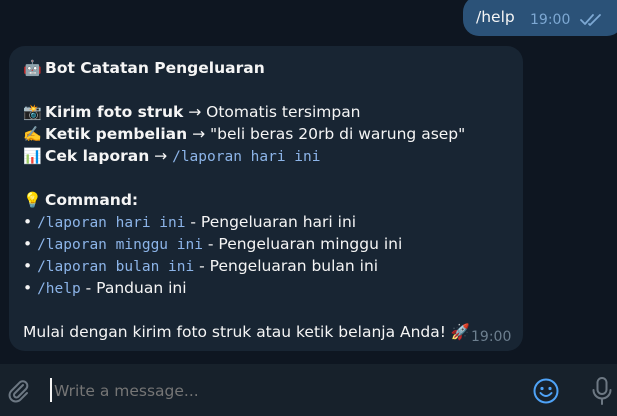  What do you see at coordinates (491, 337) in the screenshot?
I see `incoming-message-time: 19:00` at bounding box center [491, 337].